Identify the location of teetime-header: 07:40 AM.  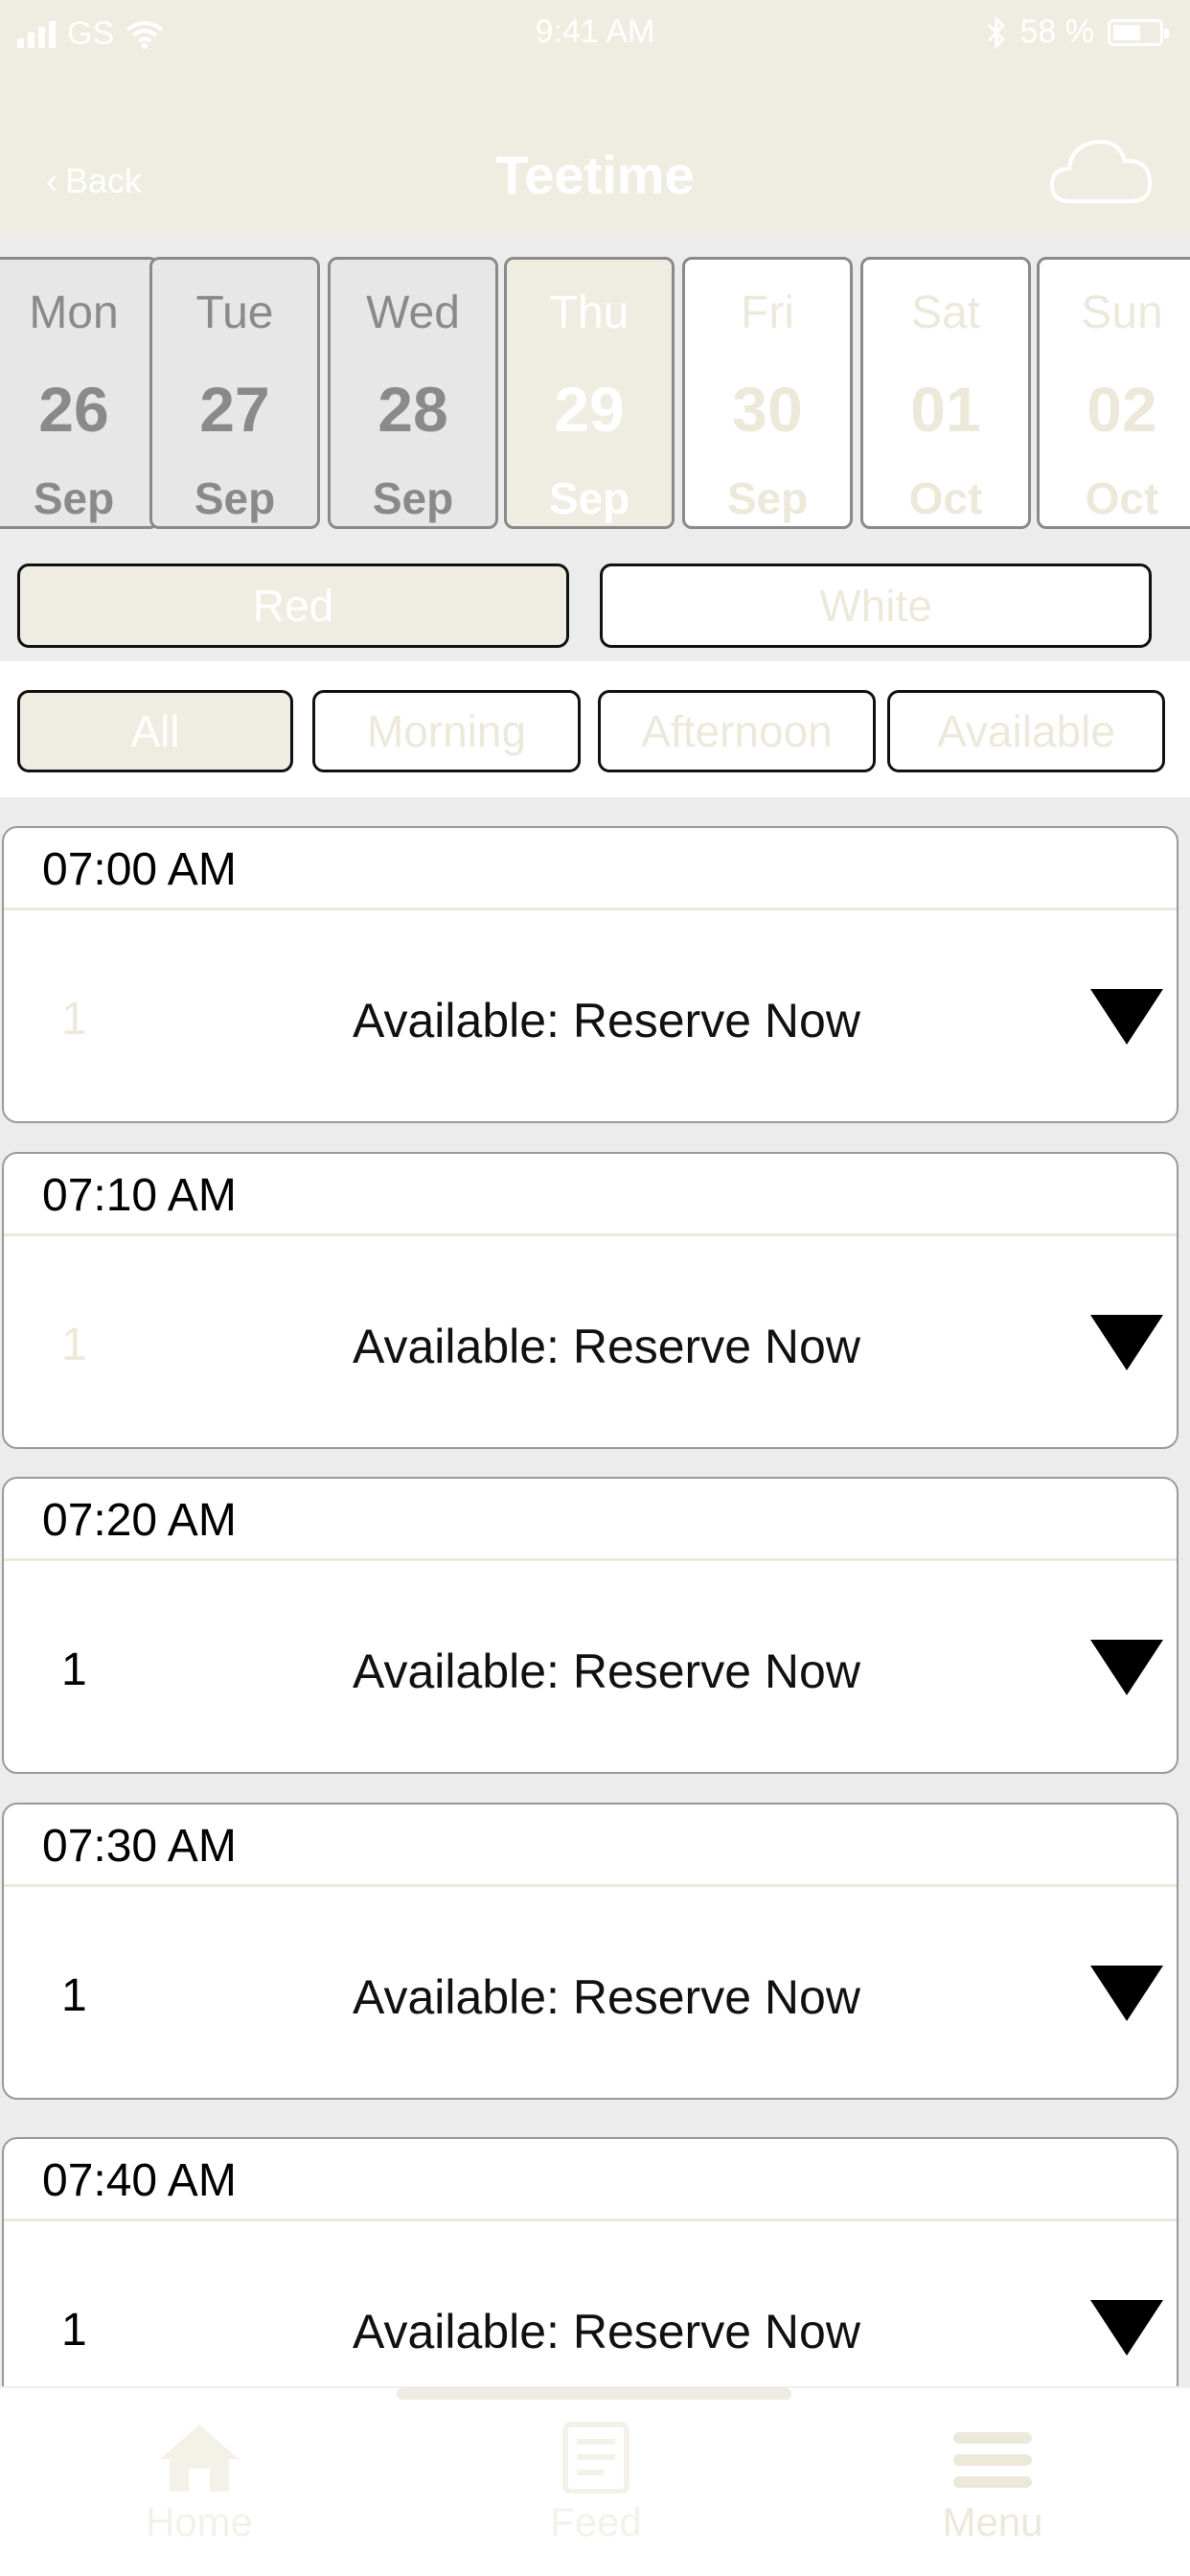
(590, 2180).